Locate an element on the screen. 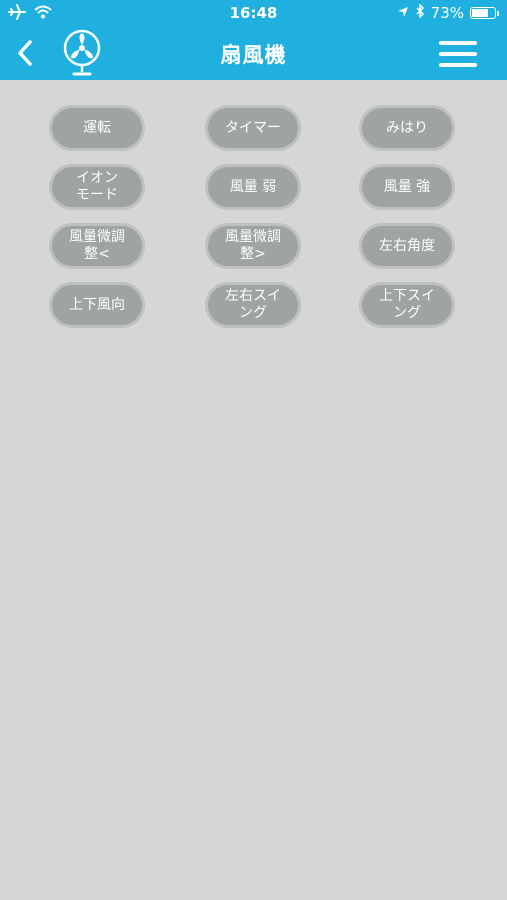 The width and height of the screenshot is (507, 900). hamburger-icon is located at coordinates (458, 43).